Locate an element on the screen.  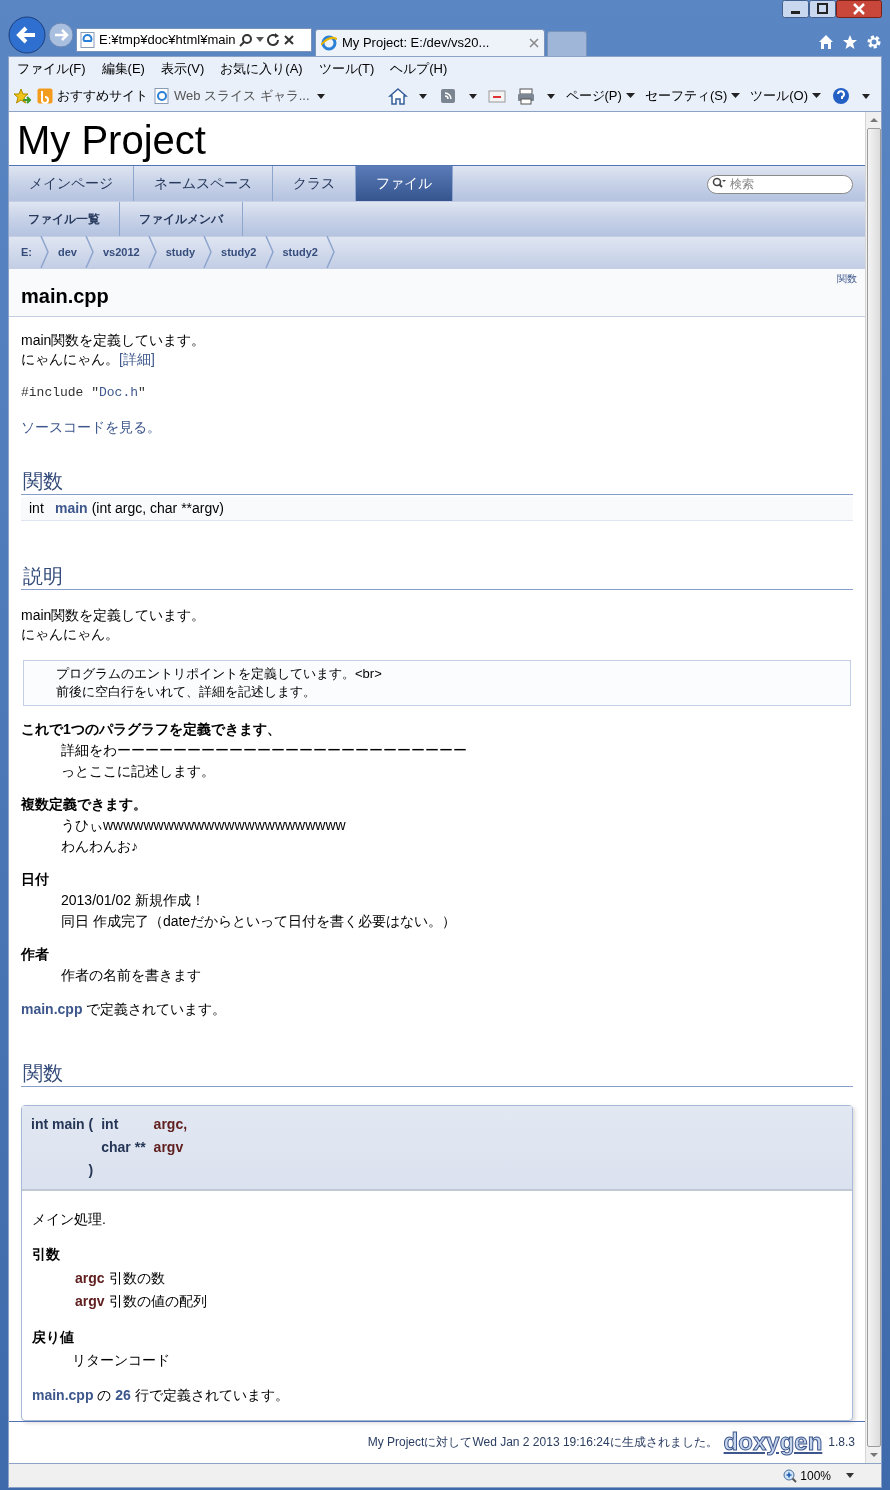
section-title: 日付 is located at coordinates (35, 879).